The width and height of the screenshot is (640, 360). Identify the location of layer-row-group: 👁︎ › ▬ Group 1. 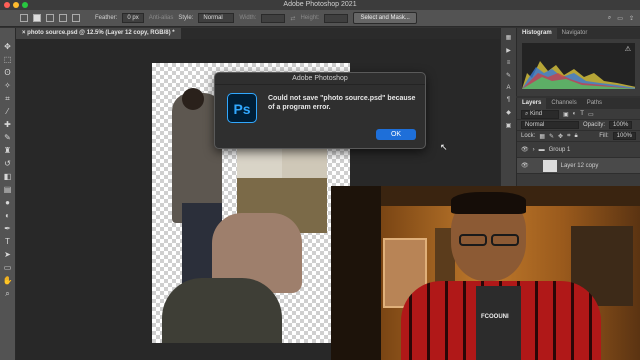
(578, 150).